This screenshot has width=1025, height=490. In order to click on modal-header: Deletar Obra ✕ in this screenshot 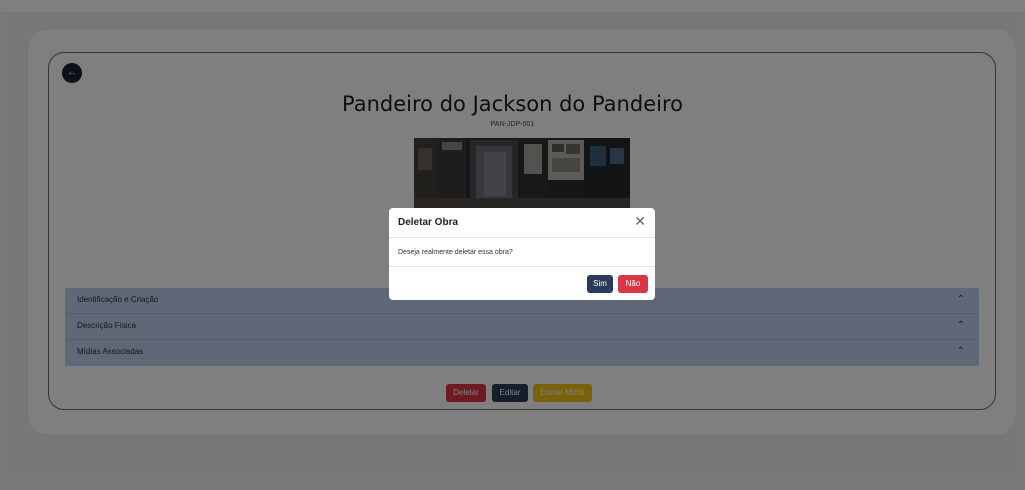, I will do `click(522, 223)`.